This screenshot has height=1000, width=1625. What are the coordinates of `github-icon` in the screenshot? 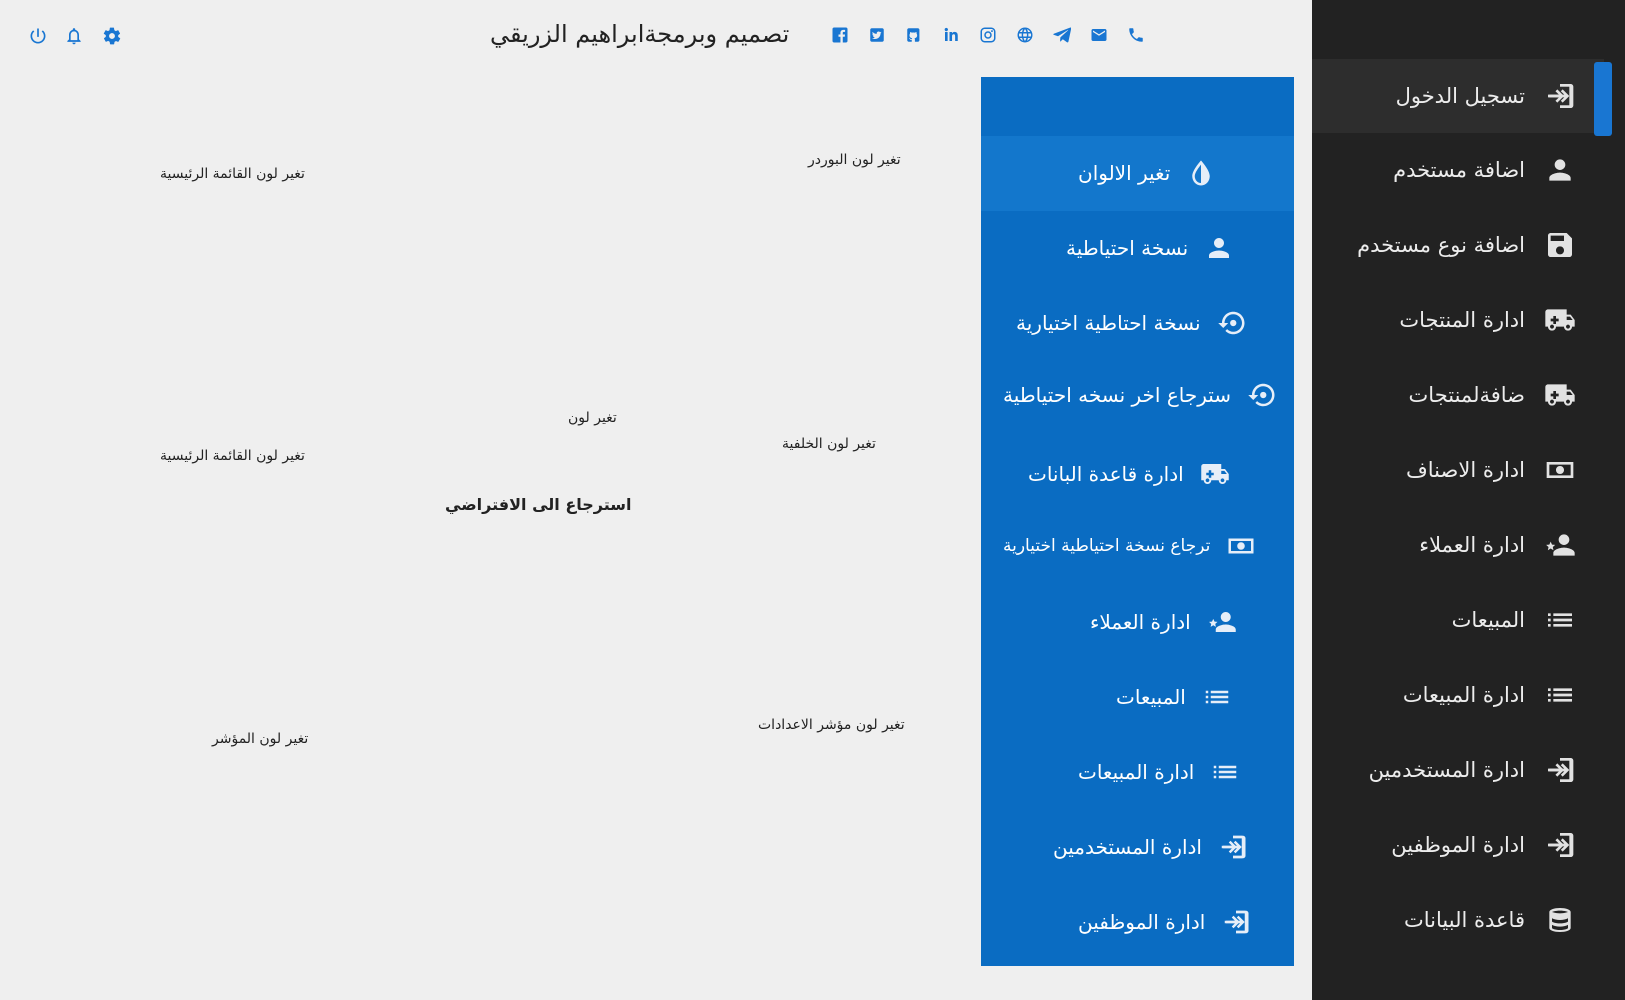 It's located at (914, 35).